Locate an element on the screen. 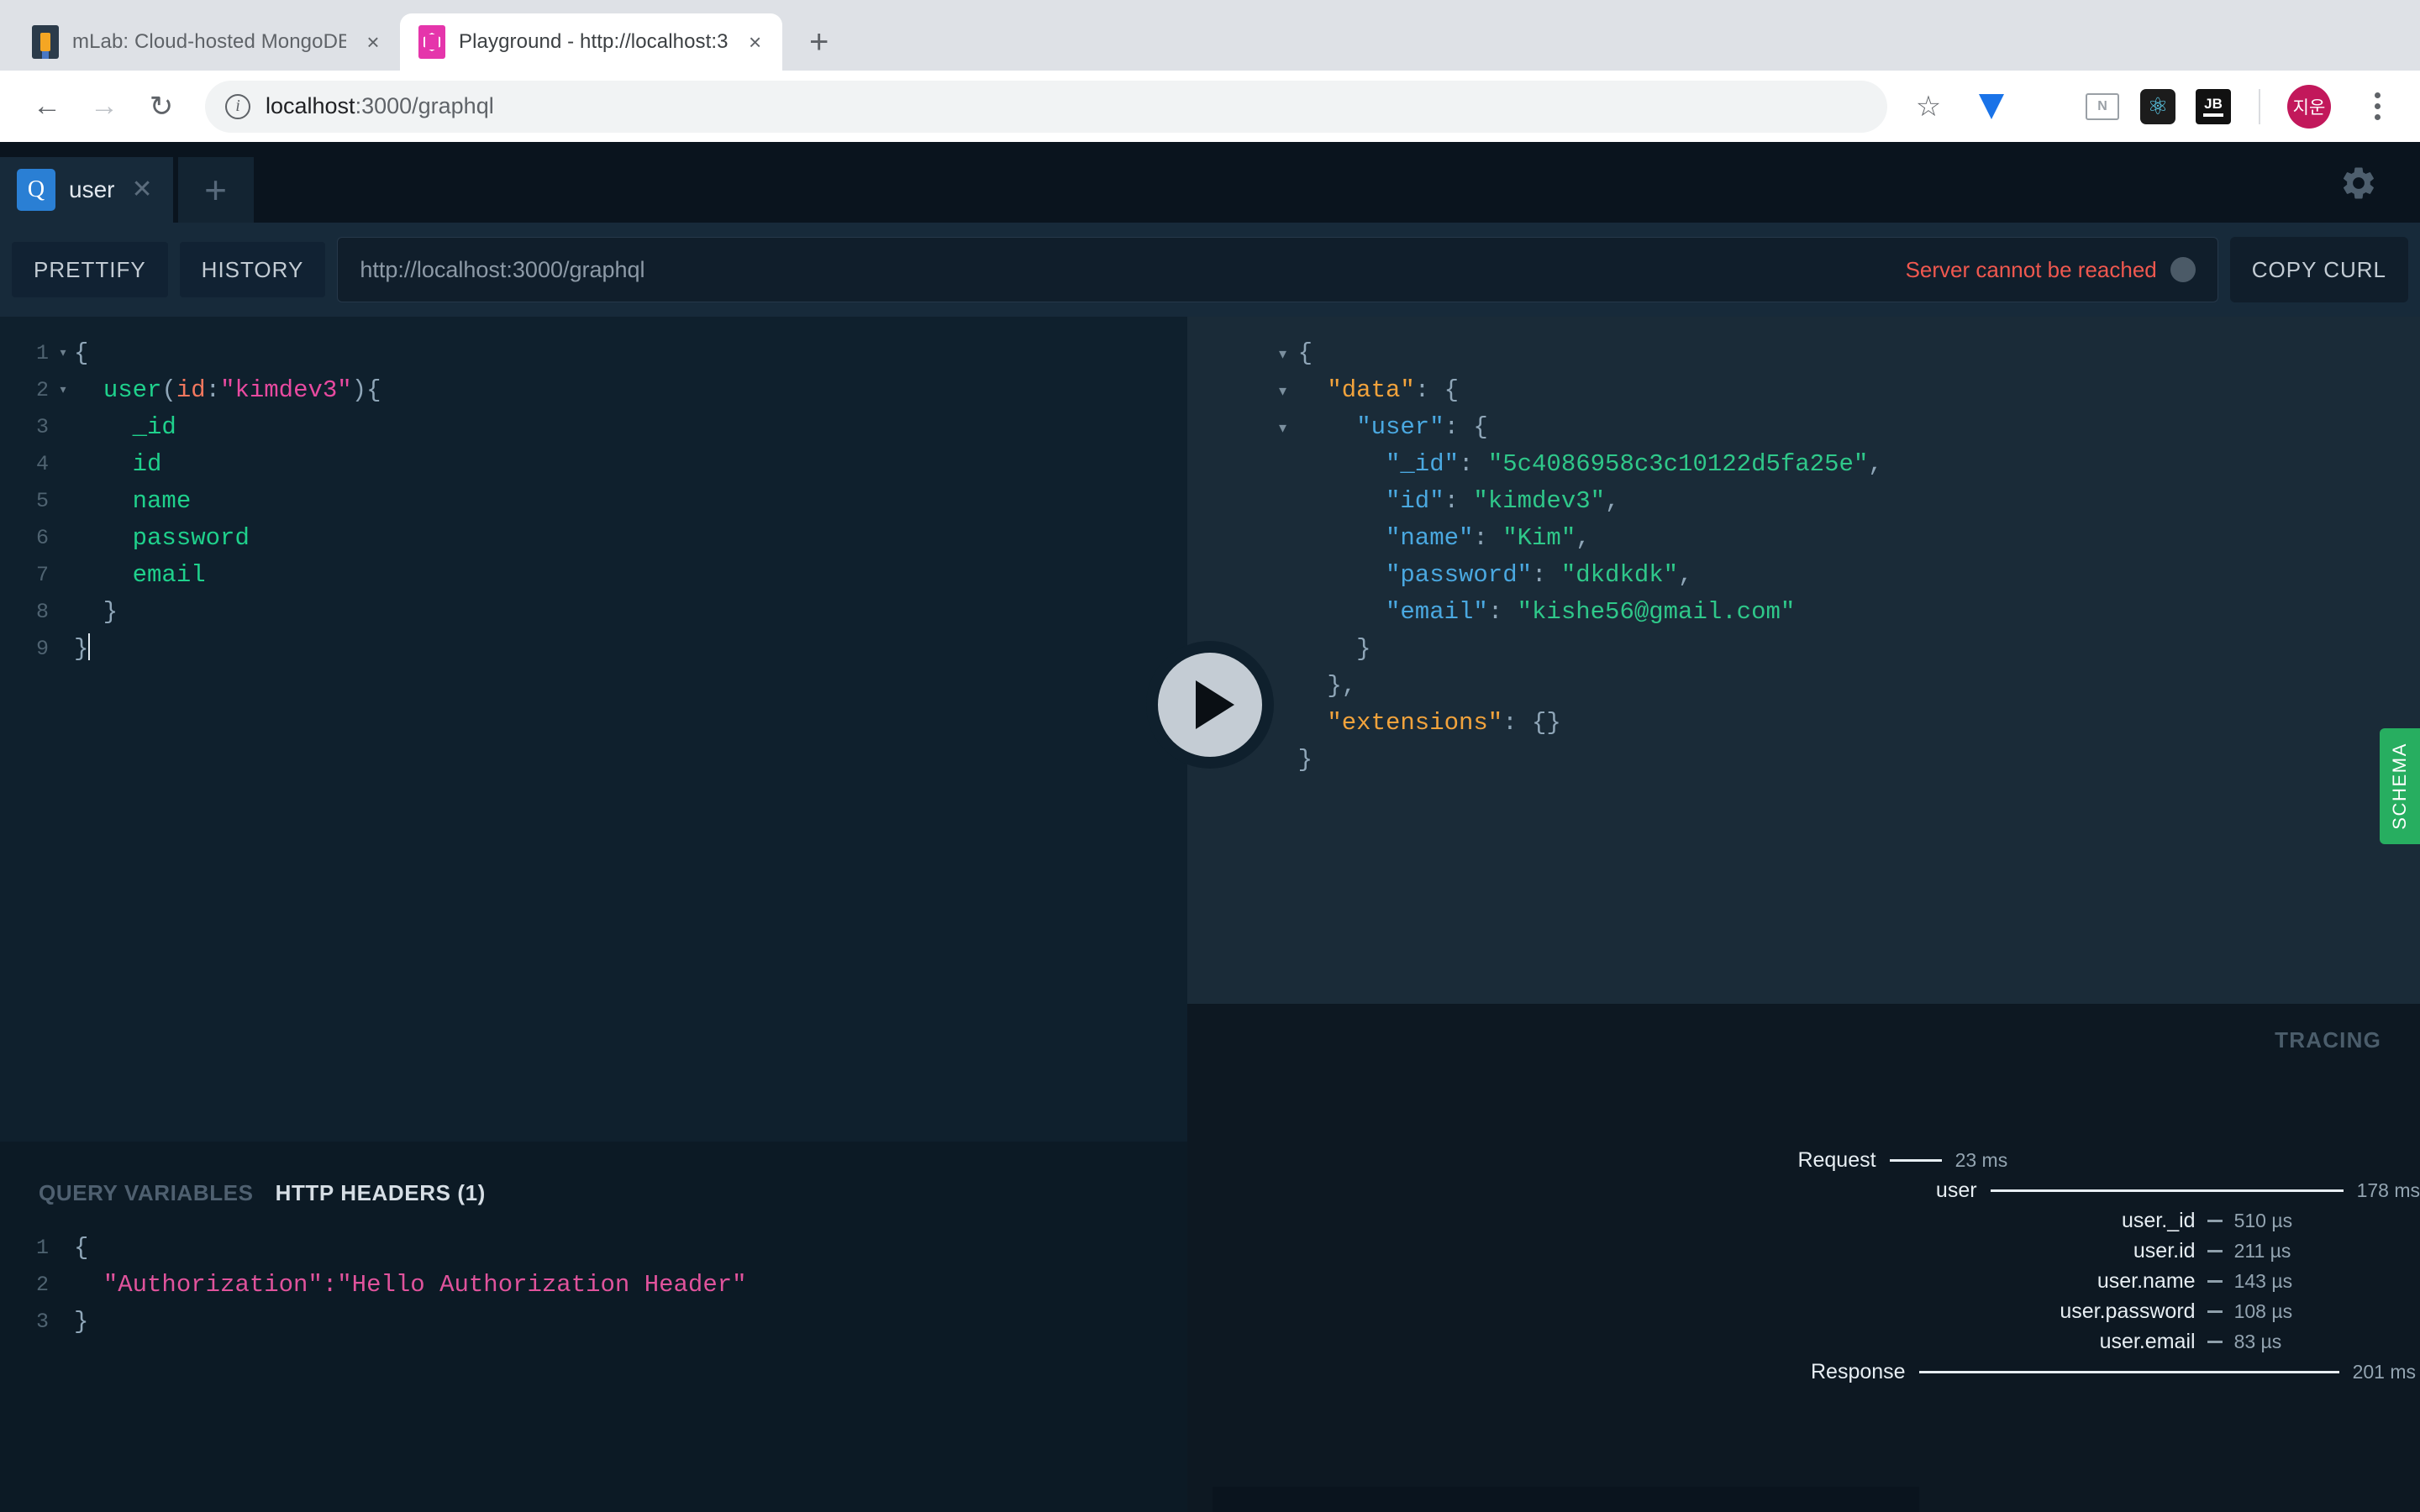  schema-tab-label: SCHEMA is located at coordinates (2399, 786).